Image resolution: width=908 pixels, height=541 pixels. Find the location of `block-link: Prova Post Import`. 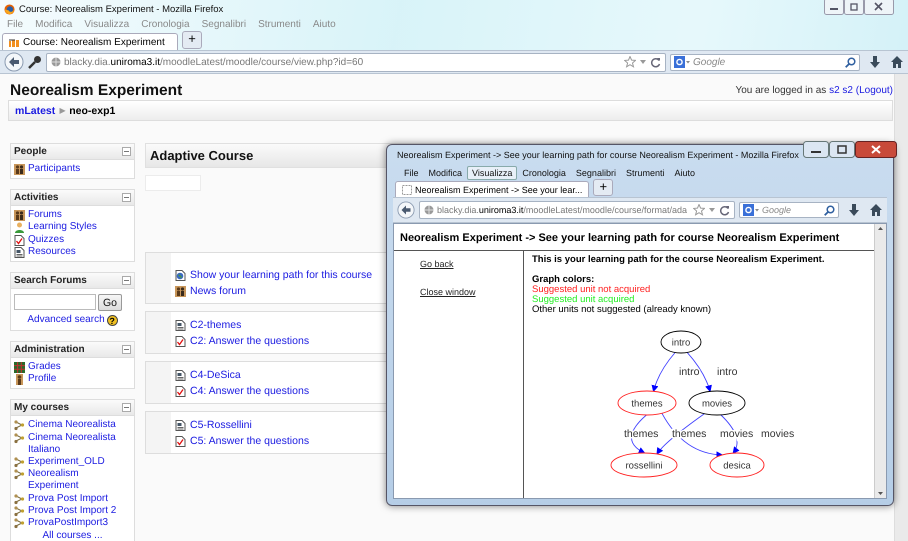

block-link: Prova Post Import is located at coordinates (68, 498).